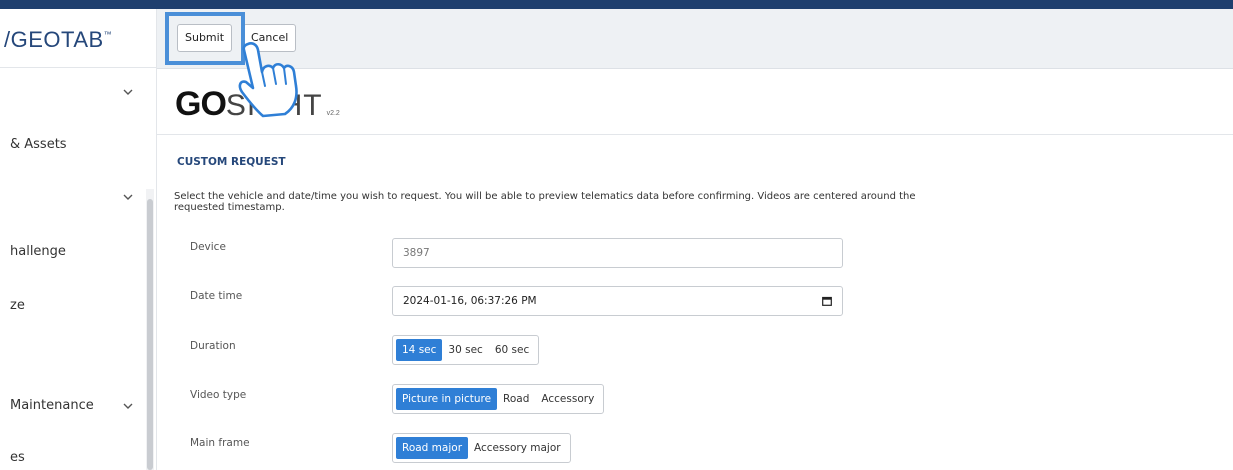 The width and height of the screenshot is (1233, 470). I want to click on sidebar-scrollbar, so click(150, 329).